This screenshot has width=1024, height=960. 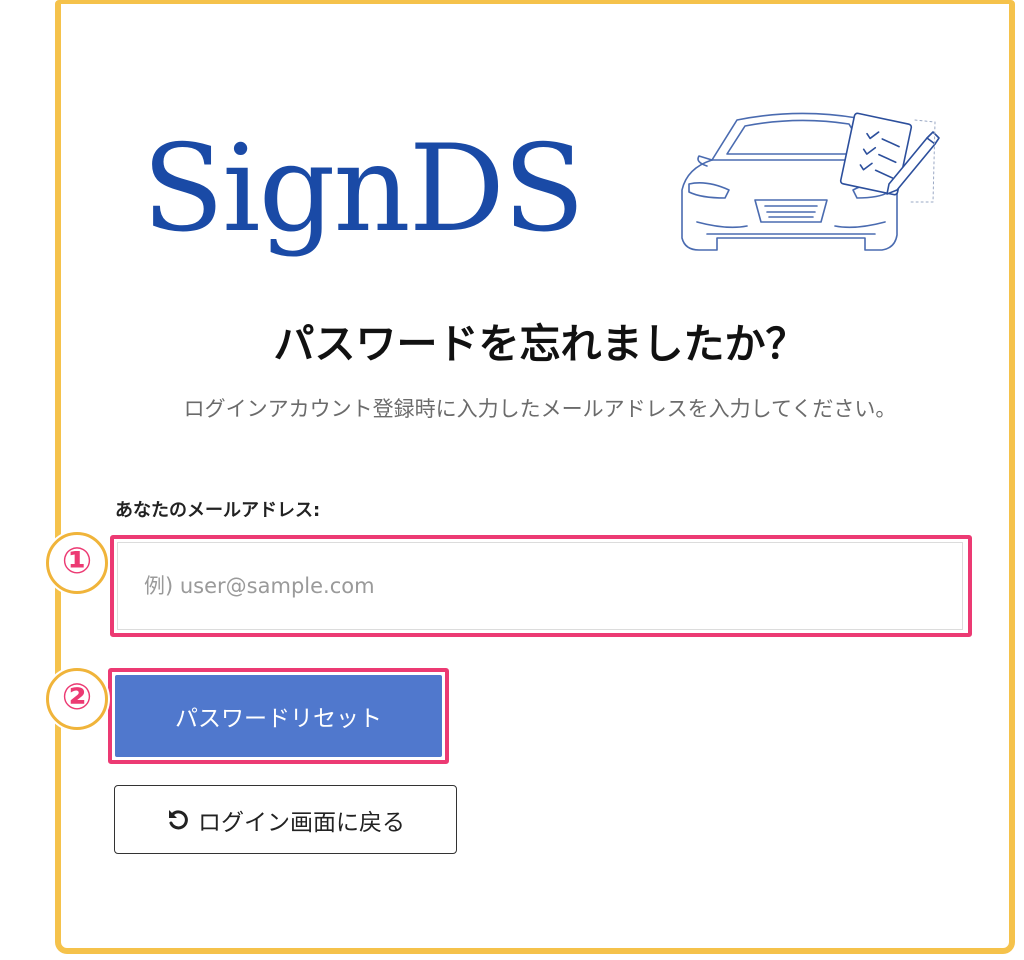 What do you see at coordinates (278, 716) in the screenshot?
I see `password-reset-button: パスワードリセット` at bounding box center [278, 716].